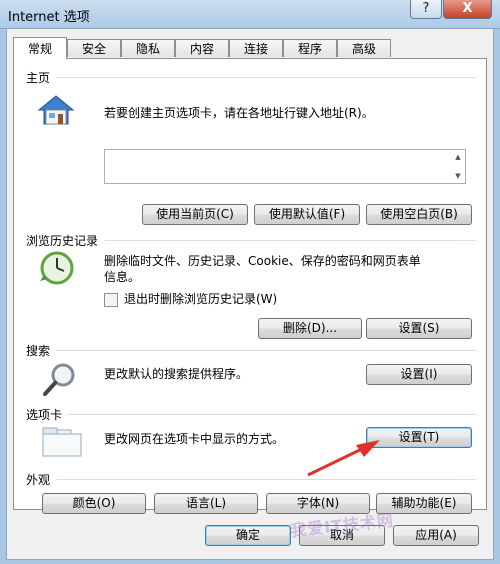  What do you see at coordinates (94, 503) in the screenshot?
I see `colors-button: 颜色(O)` at bounding box center [94, 503].